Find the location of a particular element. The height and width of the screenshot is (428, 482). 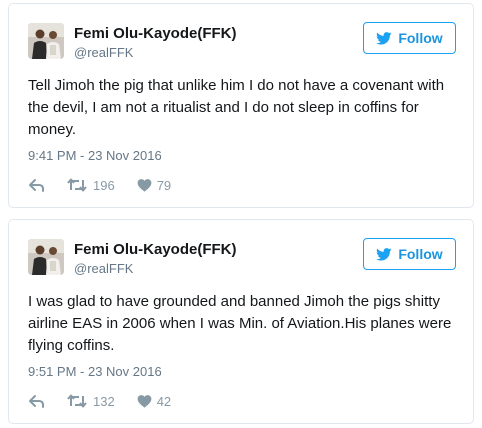

retweet-count: 196 is located at coordinates (104, 185).